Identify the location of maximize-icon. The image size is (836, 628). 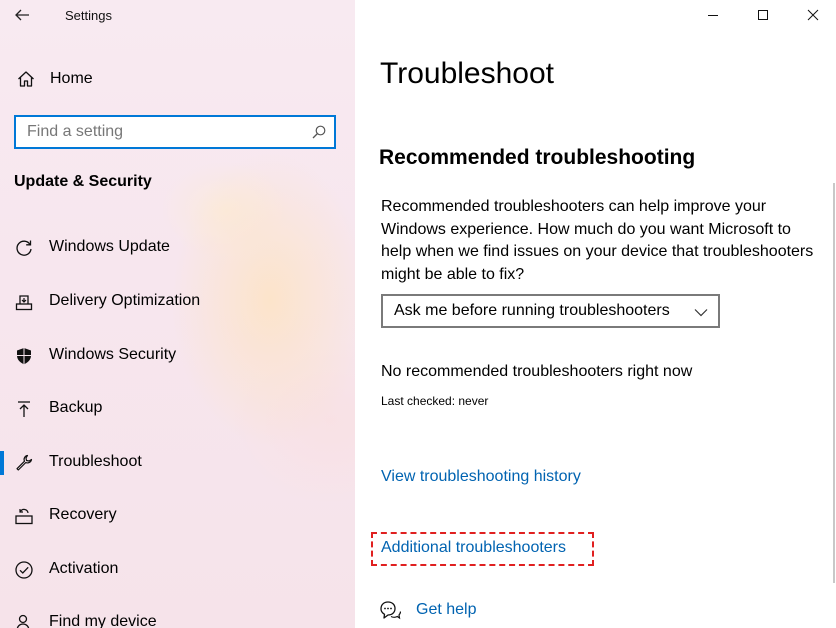
(763, 15).